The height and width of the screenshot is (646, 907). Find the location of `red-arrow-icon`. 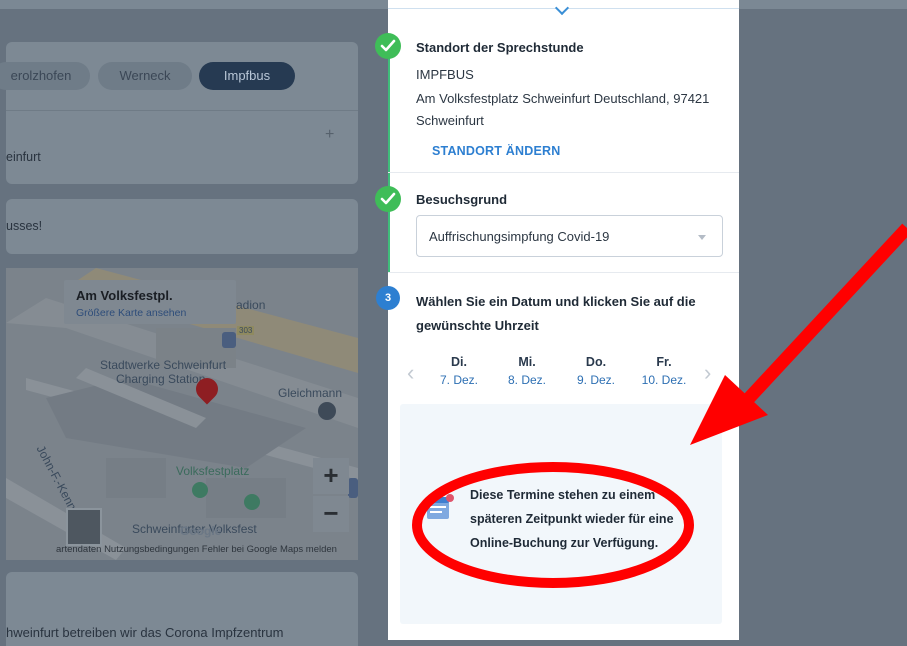

red-arrow-icon is located at coordinates (798, 334).